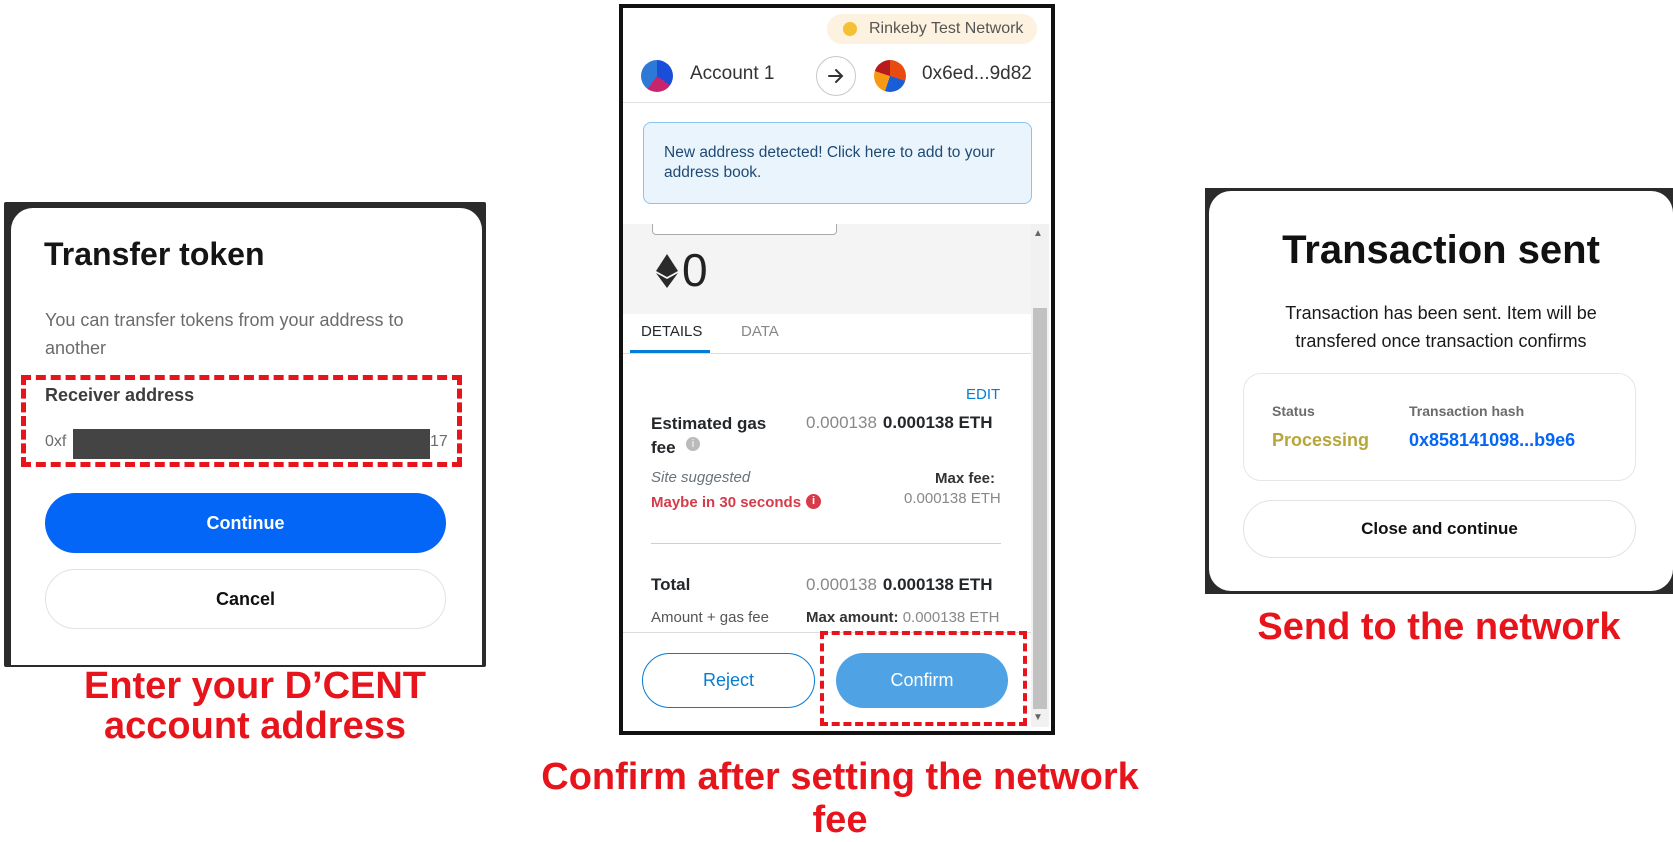 This screenshot has width=1673, height=842. I want to click on total-value: 0.000138 0.000138 ETH, so click(899, 585).